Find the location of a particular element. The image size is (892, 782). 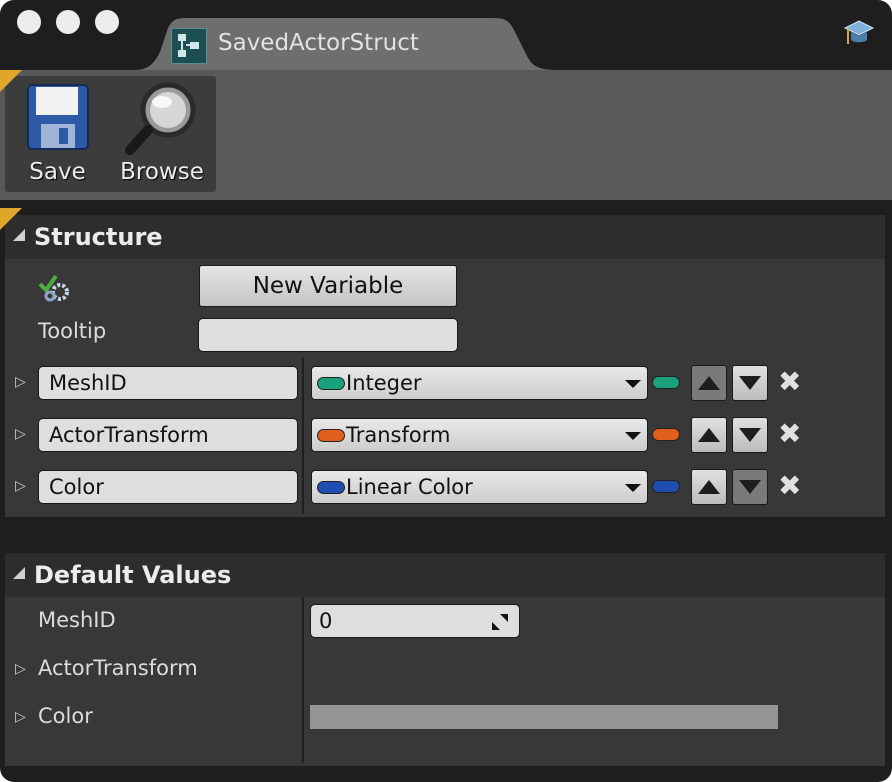

structure-corner-marker is located at coordinates (11, 219).